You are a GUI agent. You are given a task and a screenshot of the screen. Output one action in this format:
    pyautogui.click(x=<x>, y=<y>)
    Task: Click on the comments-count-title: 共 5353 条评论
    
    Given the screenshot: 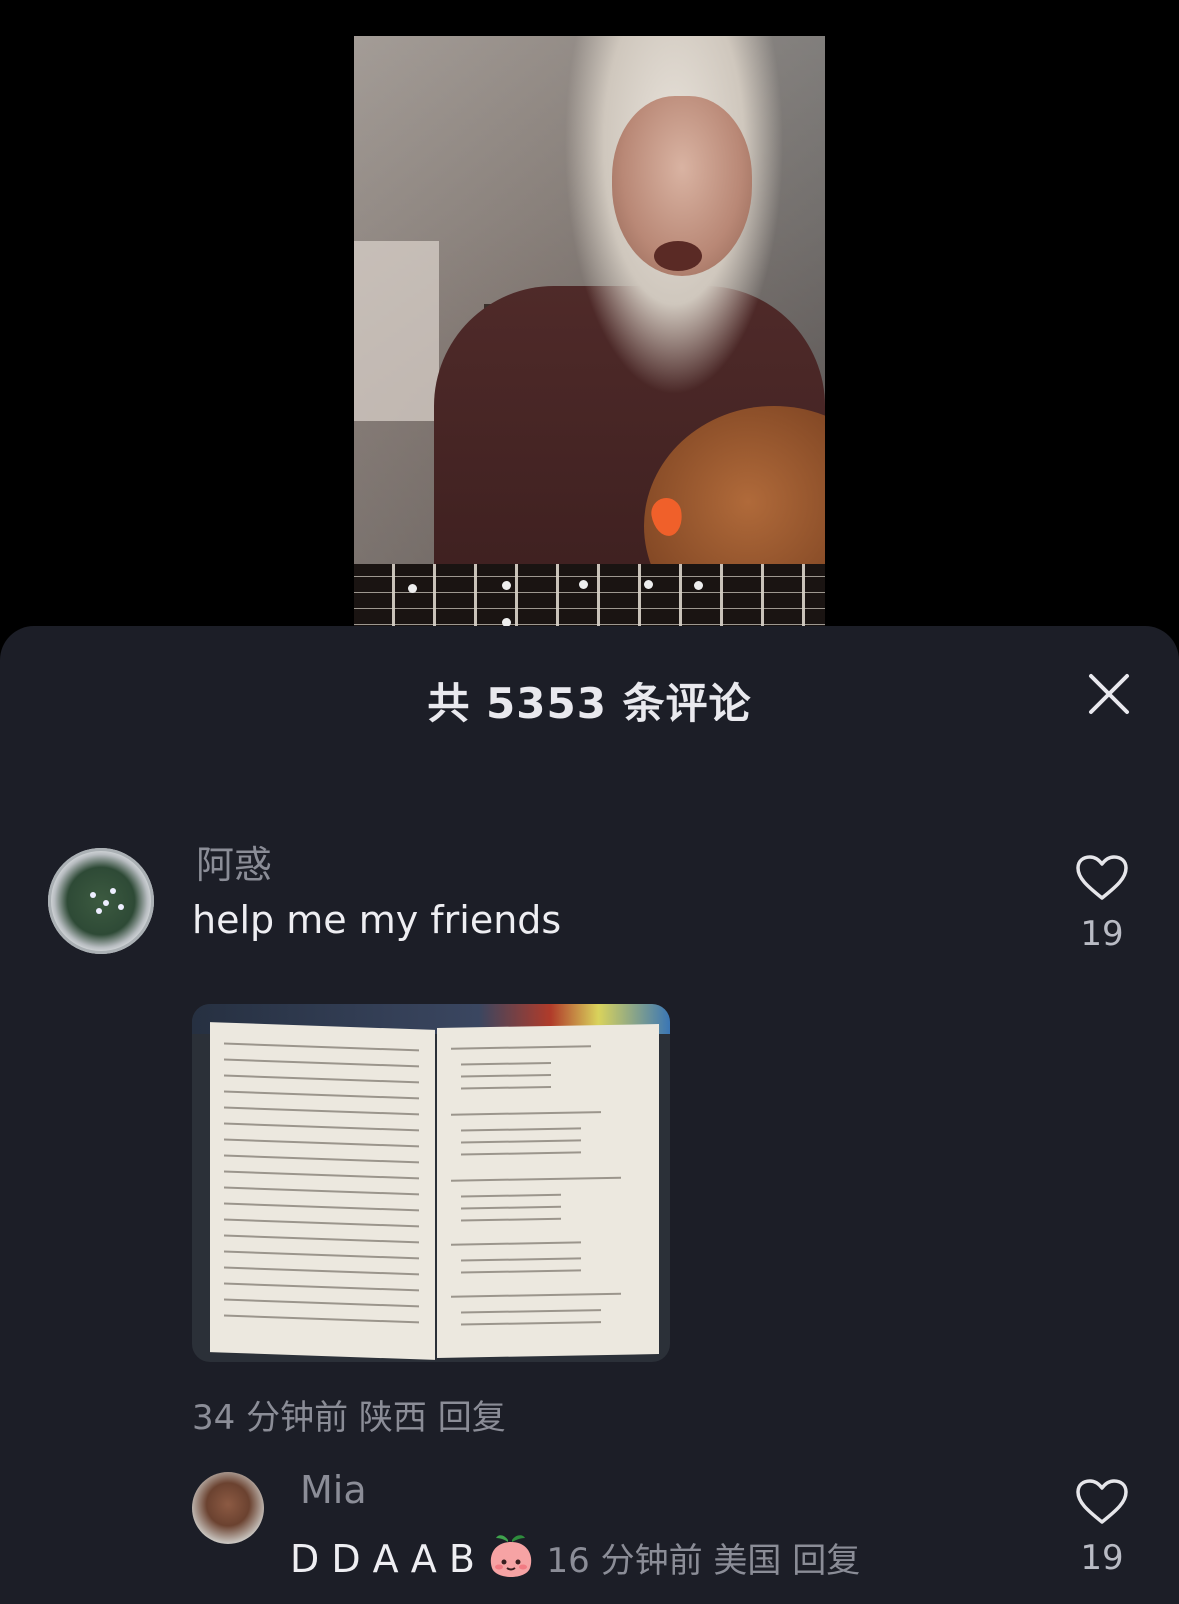 What is the action you would take?
    pyautogui.click(x=589, y=703)
    